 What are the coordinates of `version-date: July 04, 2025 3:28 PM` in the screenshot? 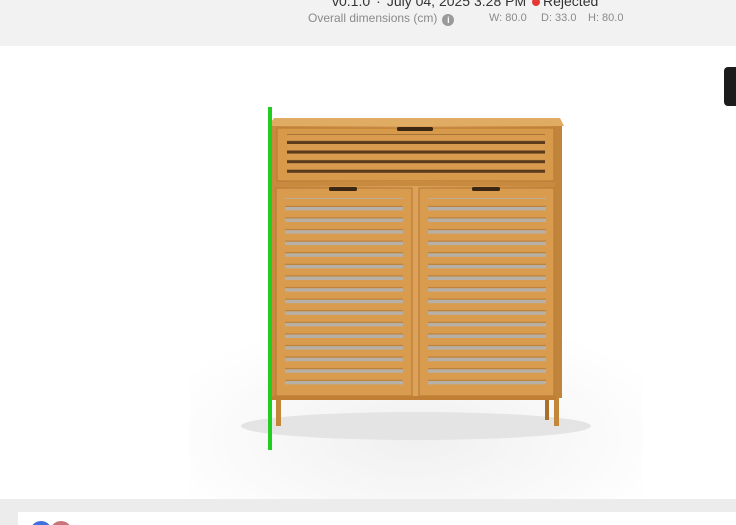 It's located at (456, 4).